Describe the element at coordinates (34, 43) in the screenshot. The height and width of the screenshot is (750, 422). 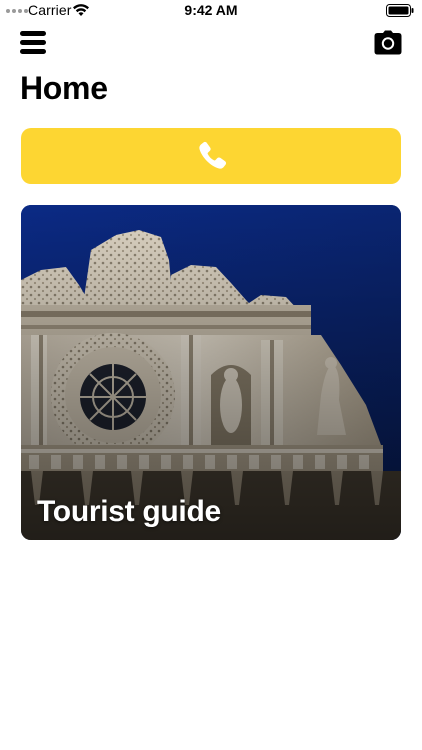
I see `menu-button` at that location.